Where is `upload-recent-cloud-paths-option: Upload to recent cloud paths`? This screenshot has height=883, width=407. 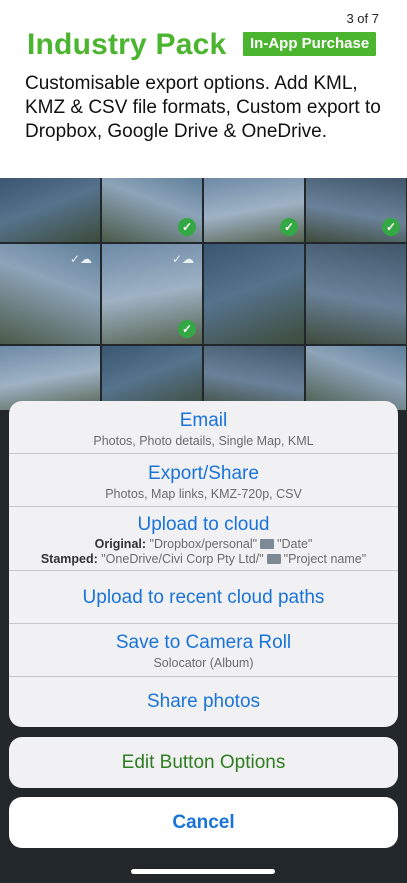 upload-recent-cloud-paths-option: Upload to recent cloud paths is located at coordinates (203, 597).